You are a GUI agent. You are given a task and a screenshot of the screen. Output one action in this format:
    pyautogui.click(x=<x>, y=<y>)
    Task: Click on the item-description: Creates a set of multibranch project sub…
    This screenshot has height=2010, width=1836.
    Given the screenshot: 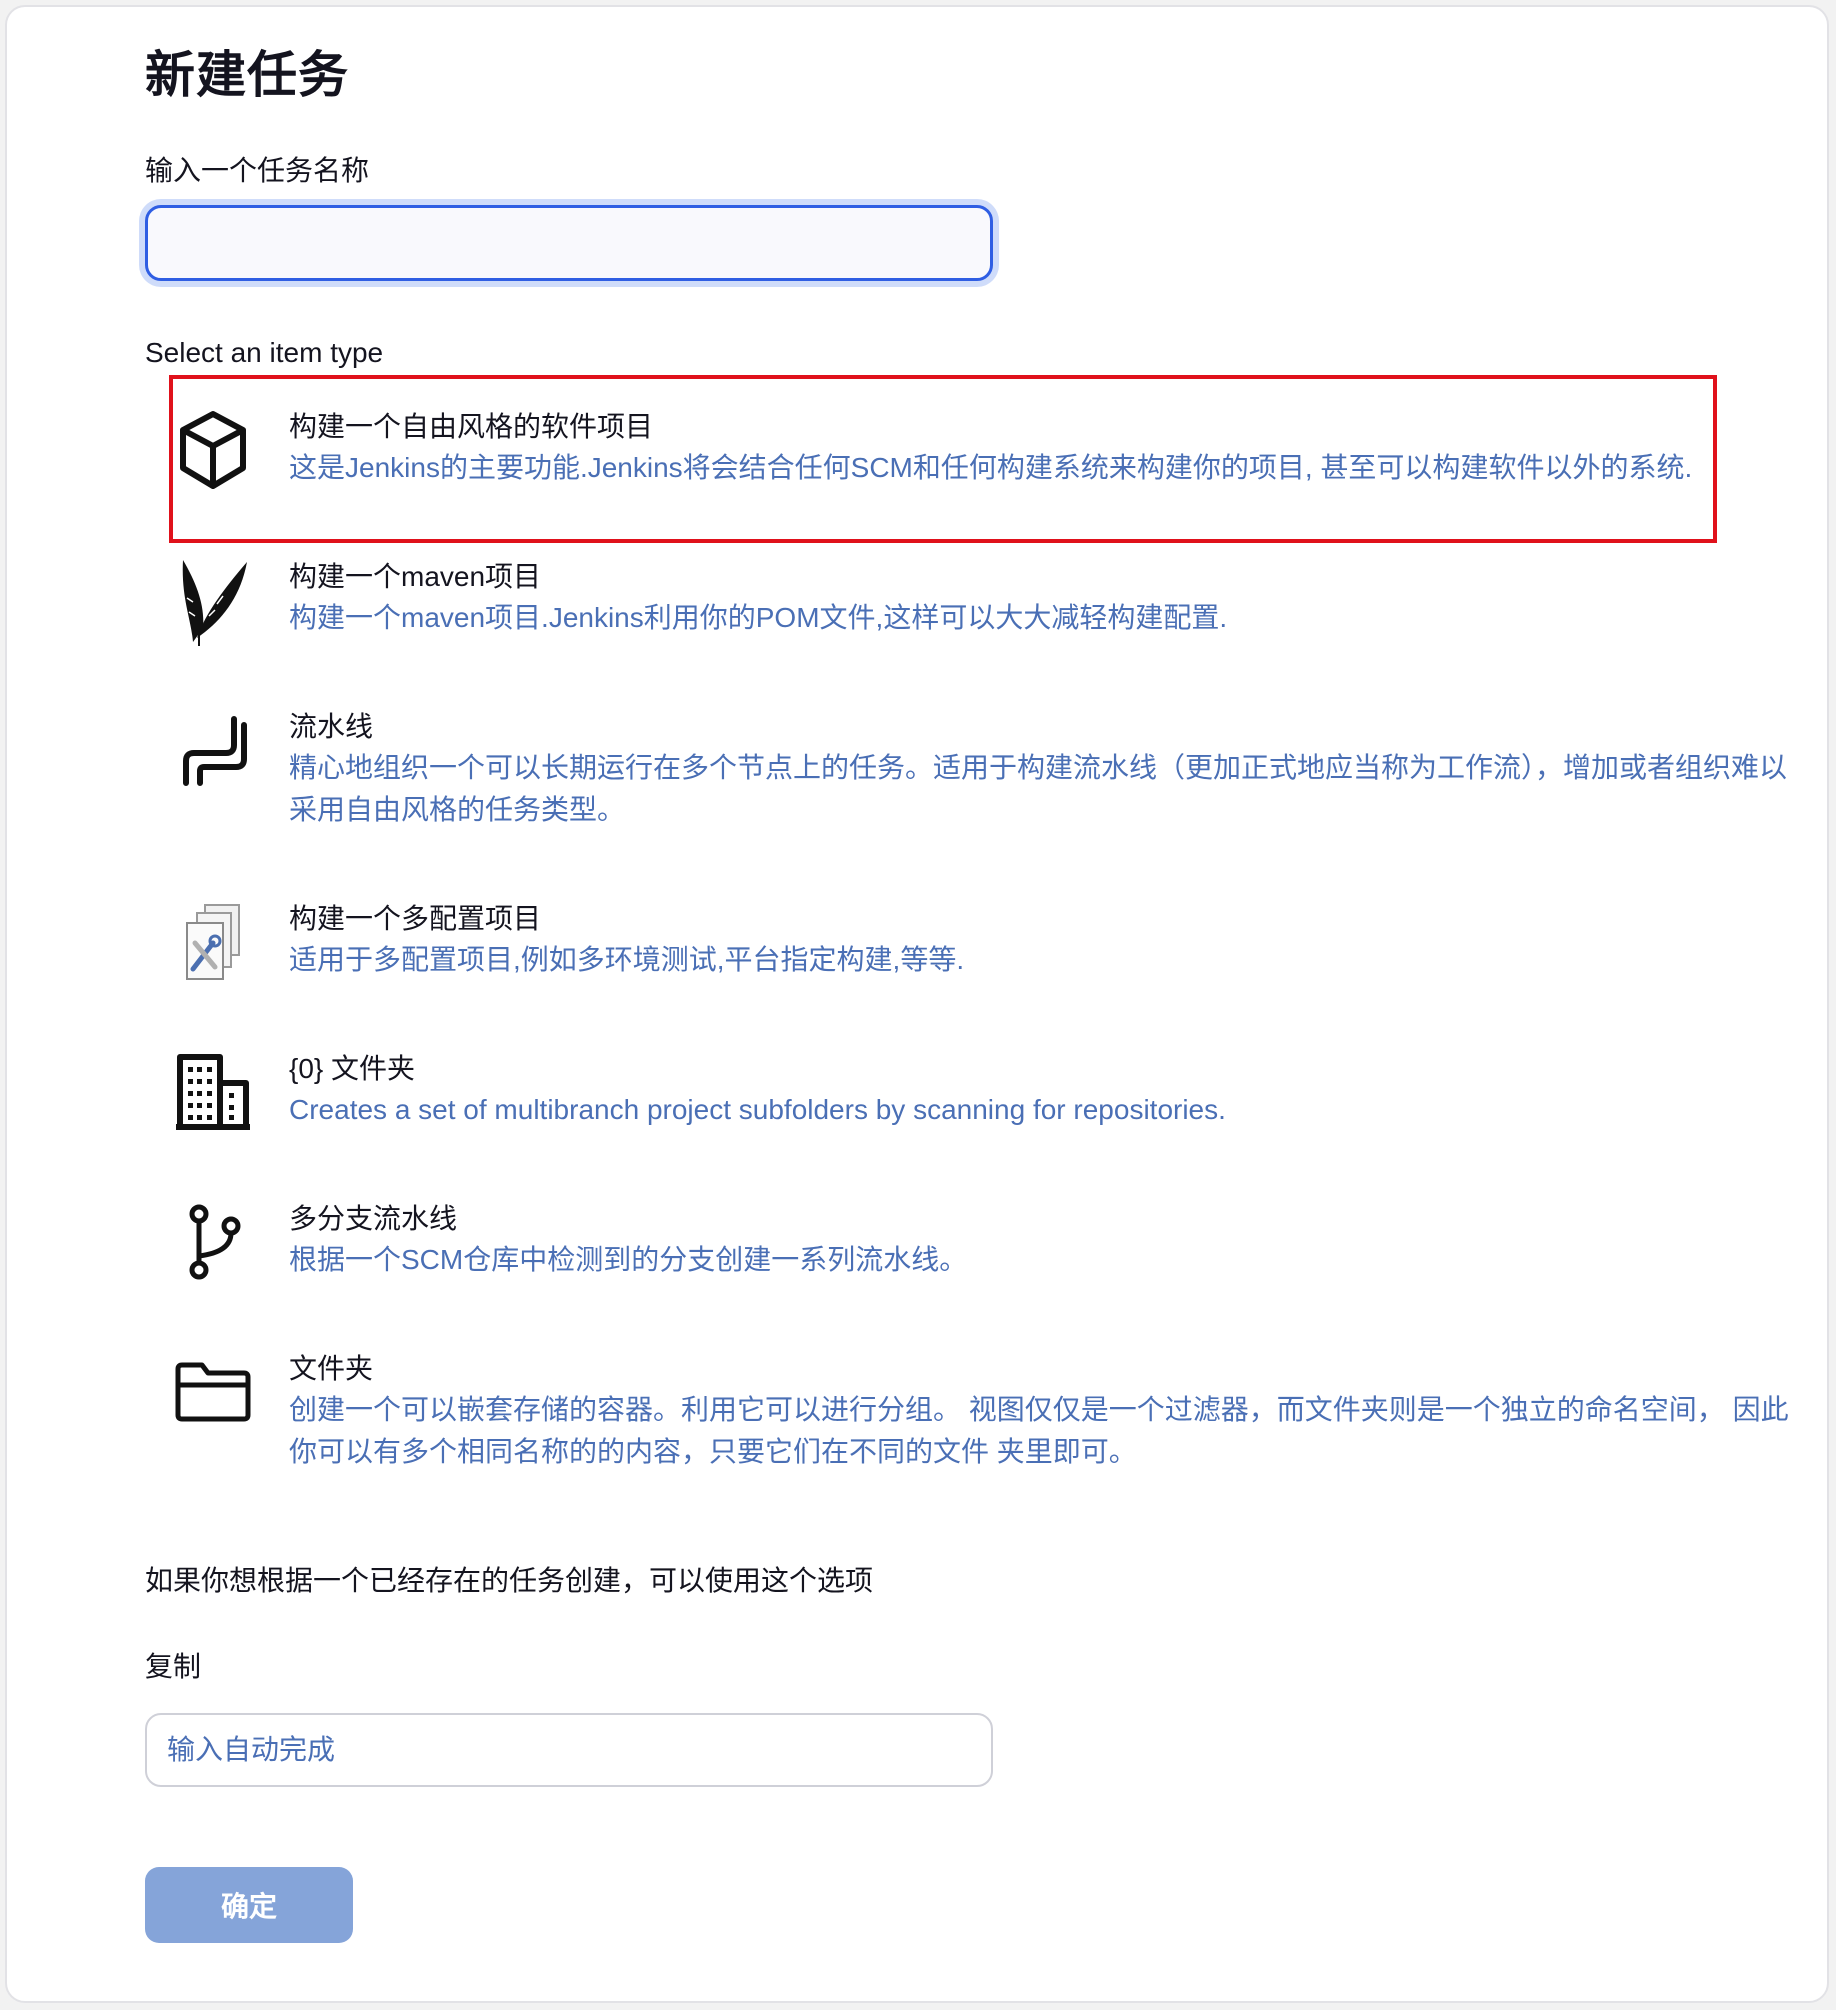 What is the action you would take?
    pyautogui.click(x=757, y=1109)
    